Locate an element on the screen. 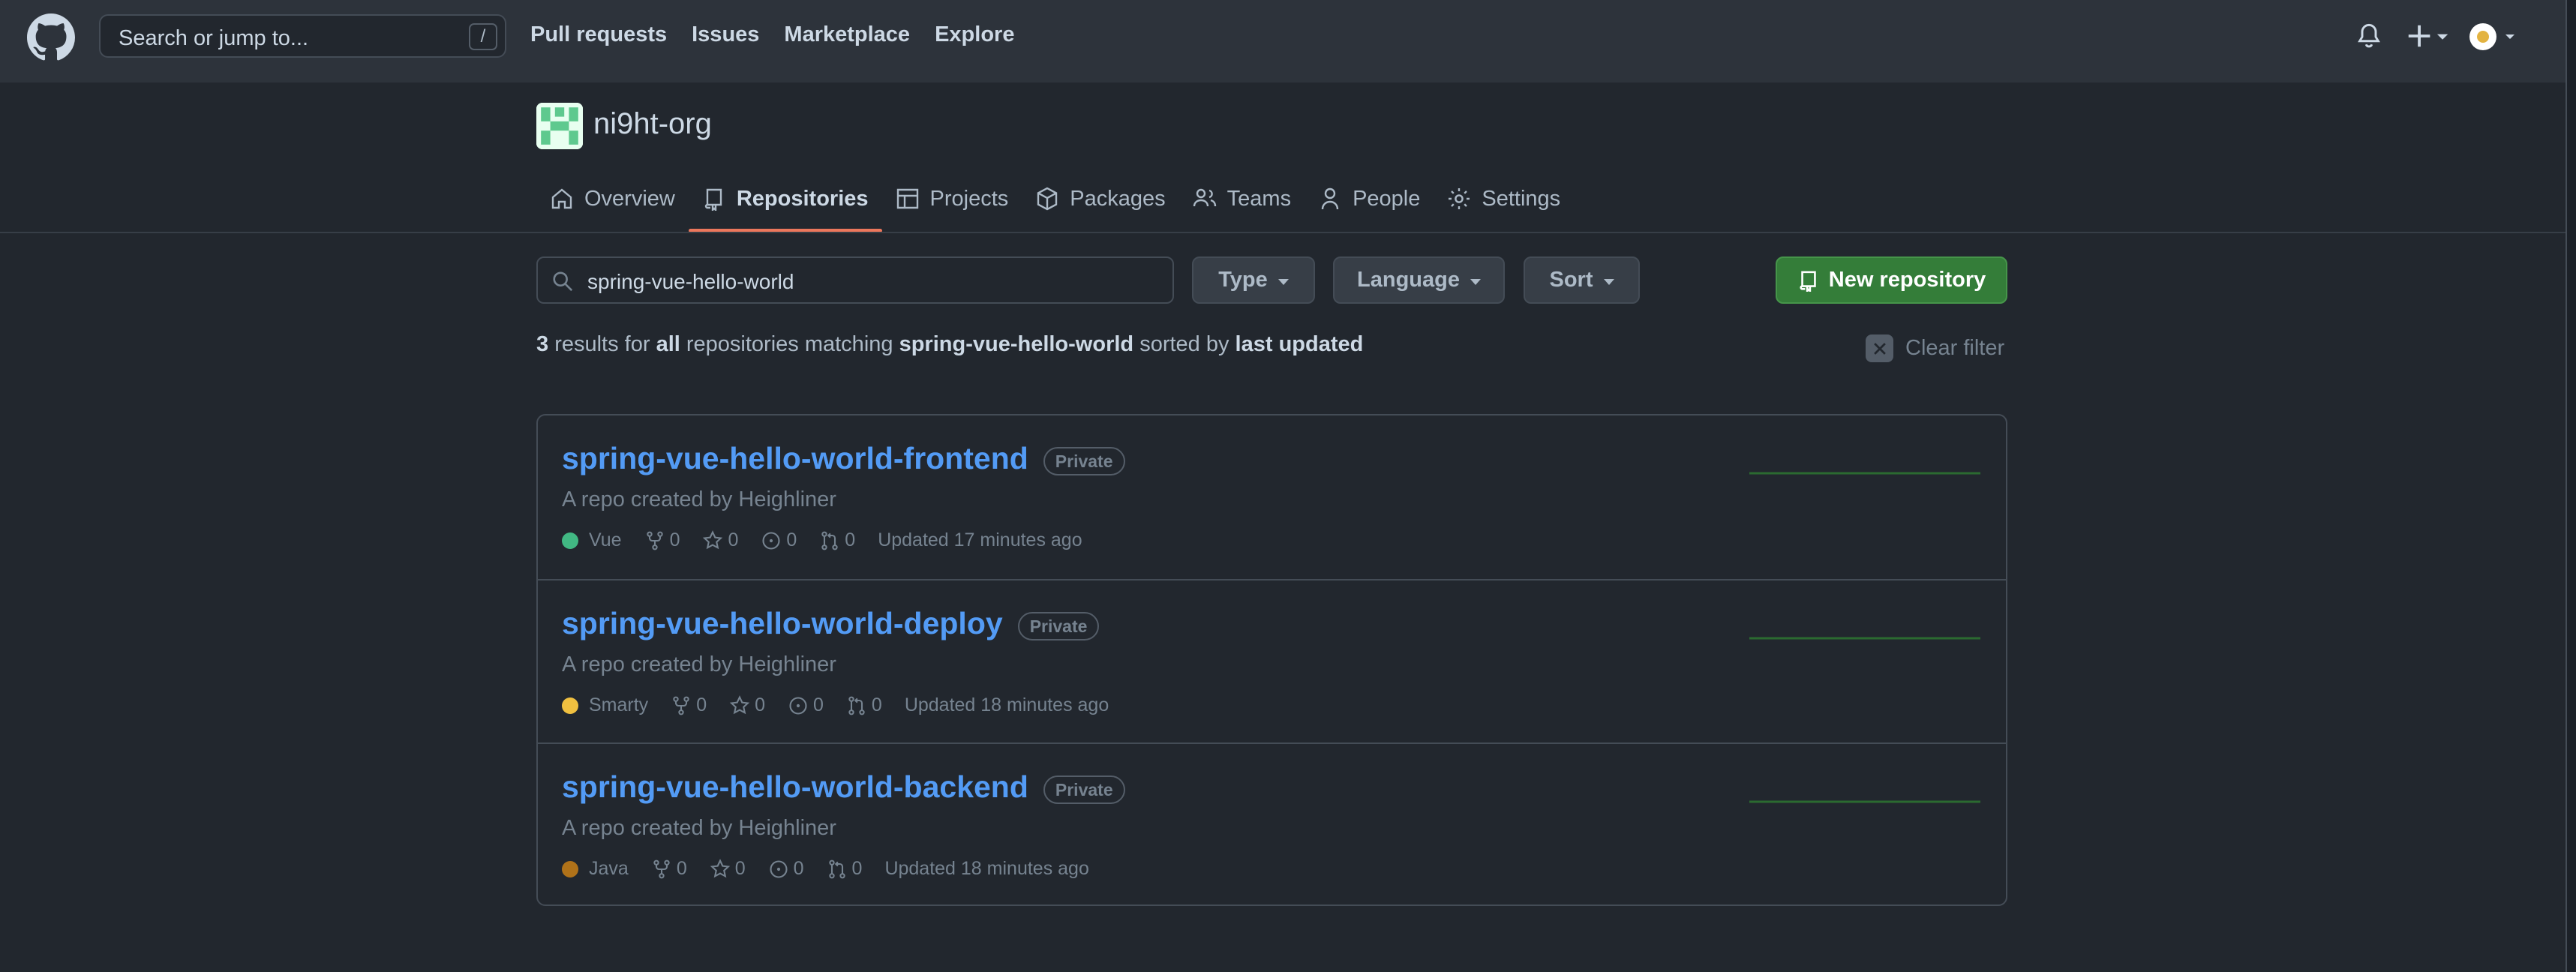 Image resolution: width=2576 pixels, height=972 pixels. repo-icon is located at coordinates (713, 199).